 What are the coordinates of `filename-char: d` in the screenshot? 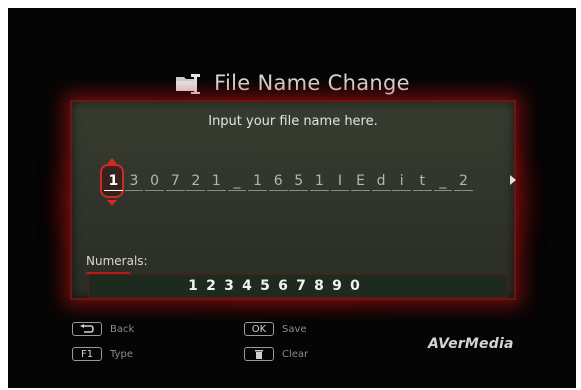 It's located at (381, 181).